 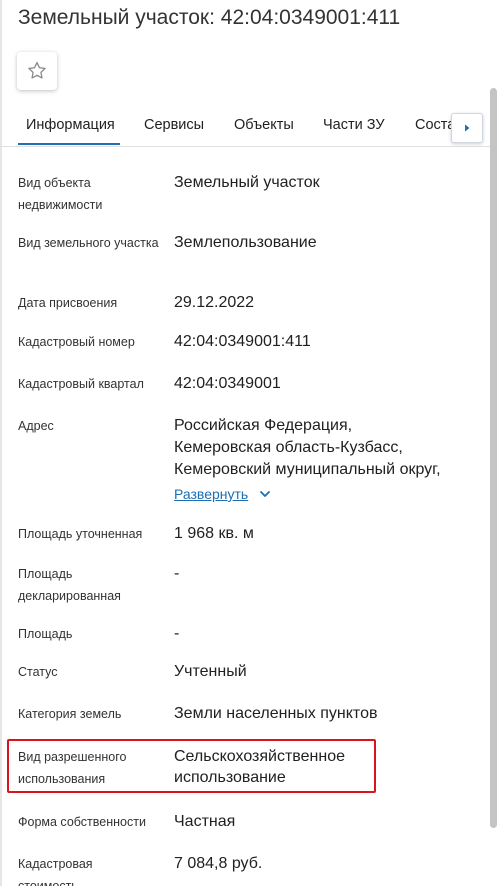 I want to click on label-land-type: Вид земельного участка, so click(x=88, y=243).